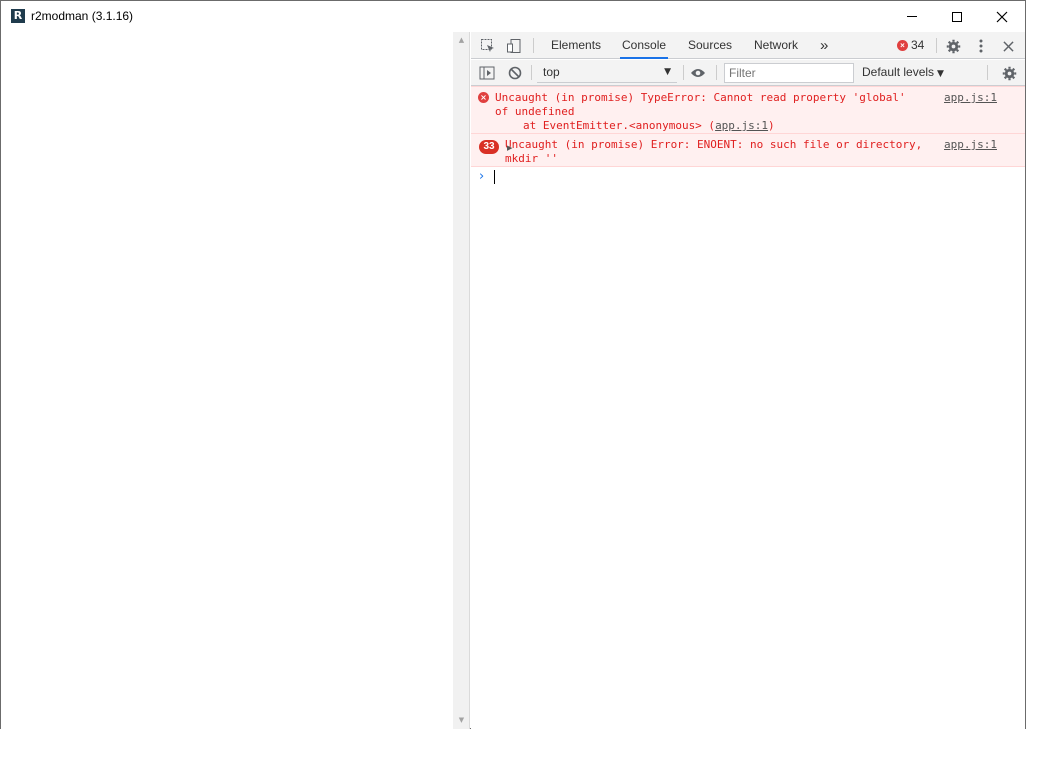 This screenshot has height=768, width=1064. I want to click on close-devtools-icon, so click(1008, 46).